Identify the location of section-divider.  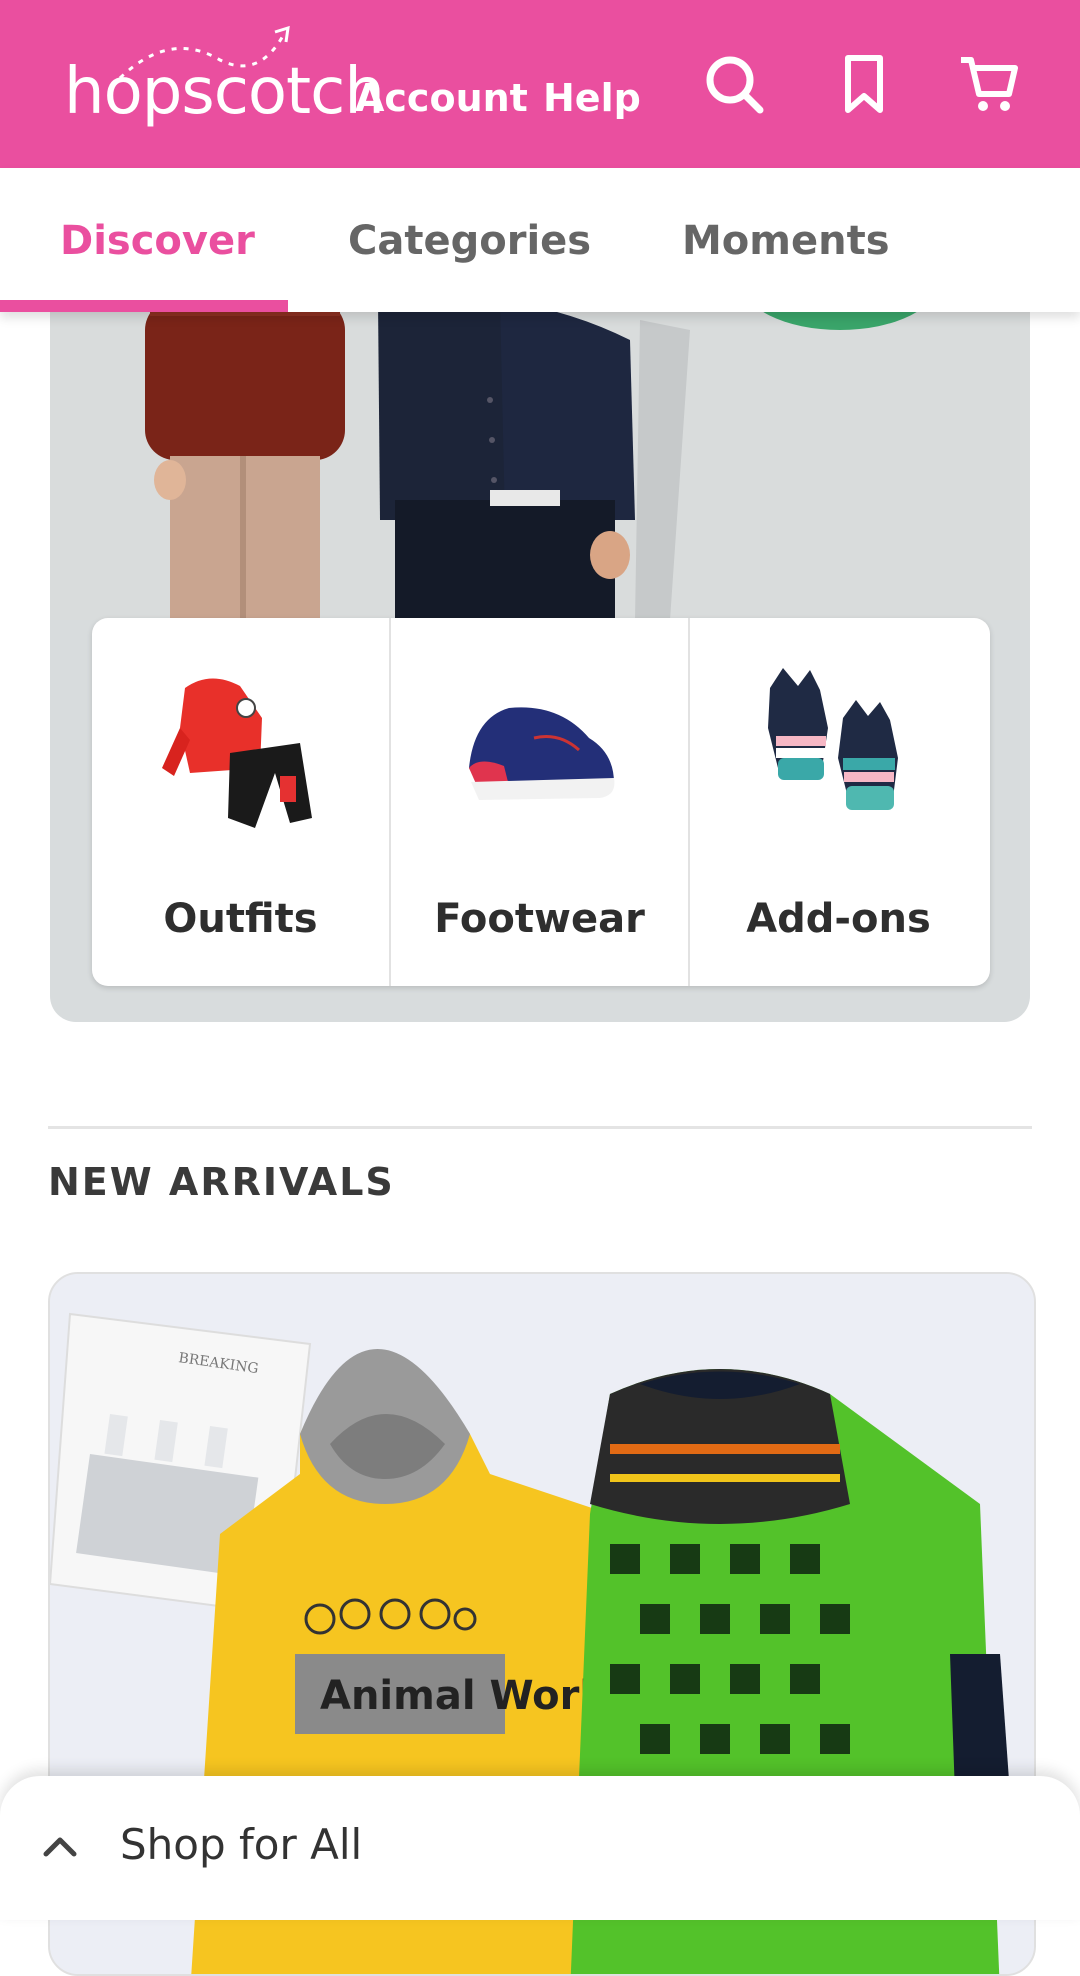
(540, 1127).